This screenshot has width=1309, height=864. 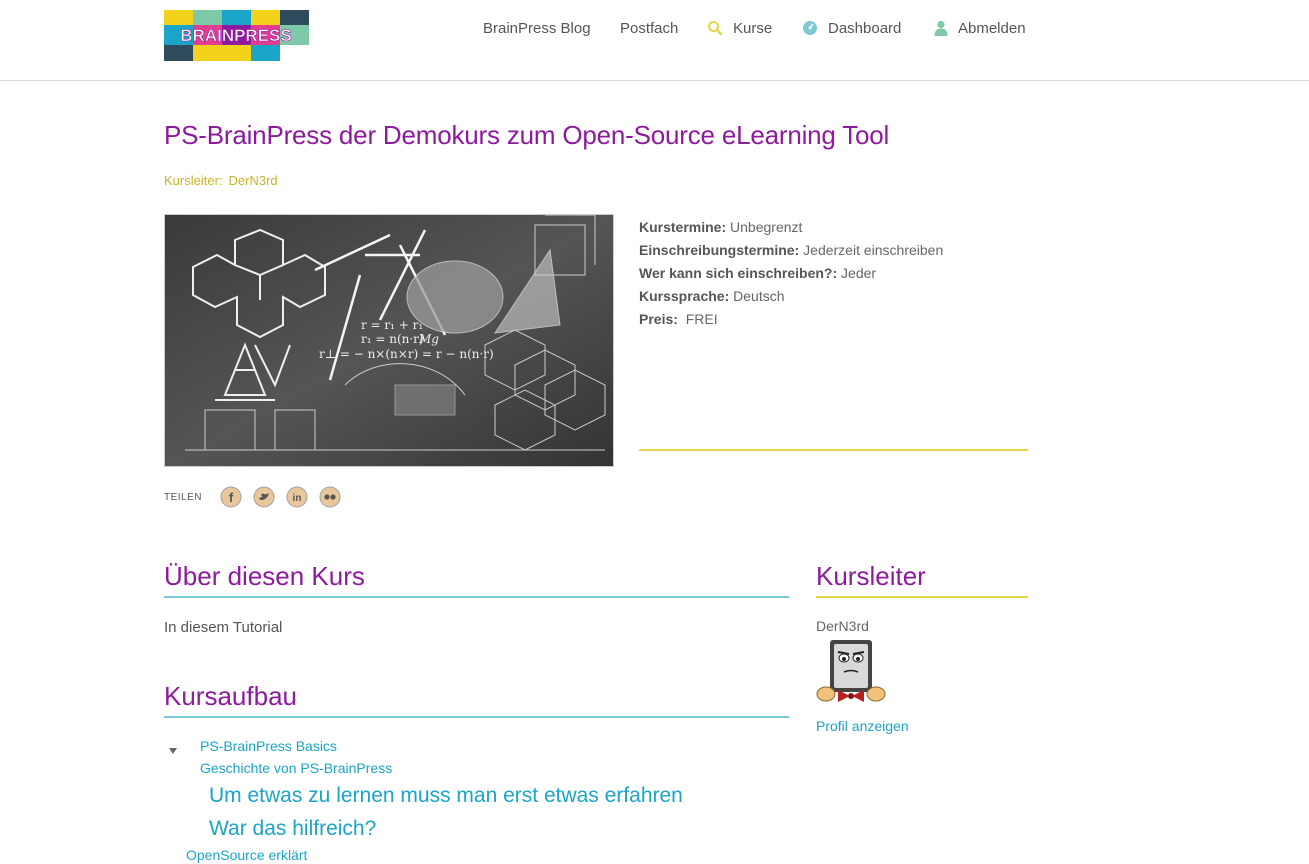 What do you see at coordinates (264, 576) in the screenshot?
I see `about-heading: Über diesen Kurs` at bounding box center [264, 576].